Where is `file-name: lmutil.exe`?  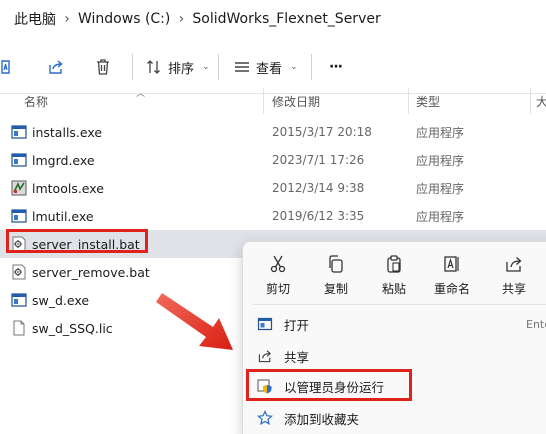 file-name: lmutil.exe is located at coordinates (63, 216).